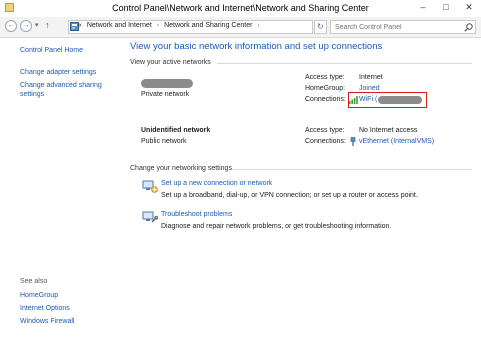 This screenshot has width=481, height=339. What do you see at coordinates (39, 295) in the screenshot?
I see `homegroup-link: HomeGroup` at bounding box center [39, 295].